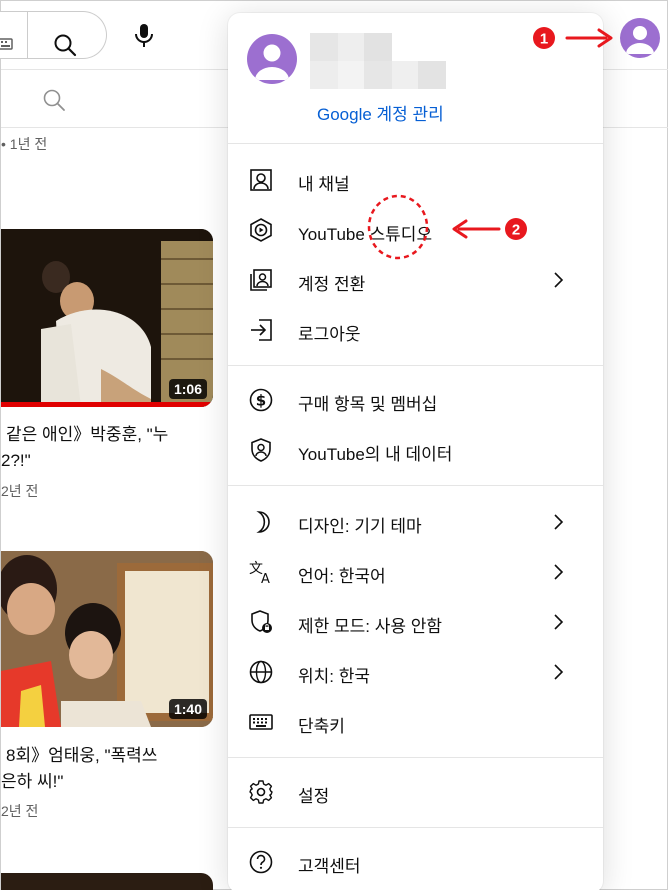 This screenshot has width=668, height=890. Describe the element at coordinates (398, 227) in the screenshot. I see `annotation-highlight-circle` at that location.